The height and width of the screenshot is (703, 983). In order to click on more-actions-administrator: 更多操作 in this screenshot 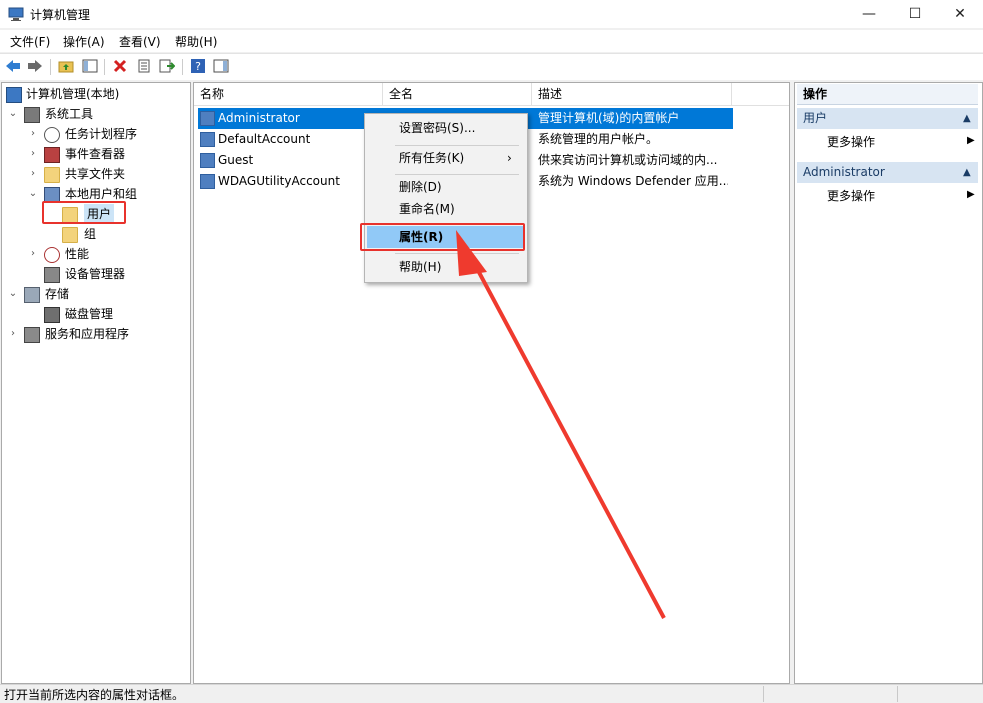, I will do `click(851, 196)`.